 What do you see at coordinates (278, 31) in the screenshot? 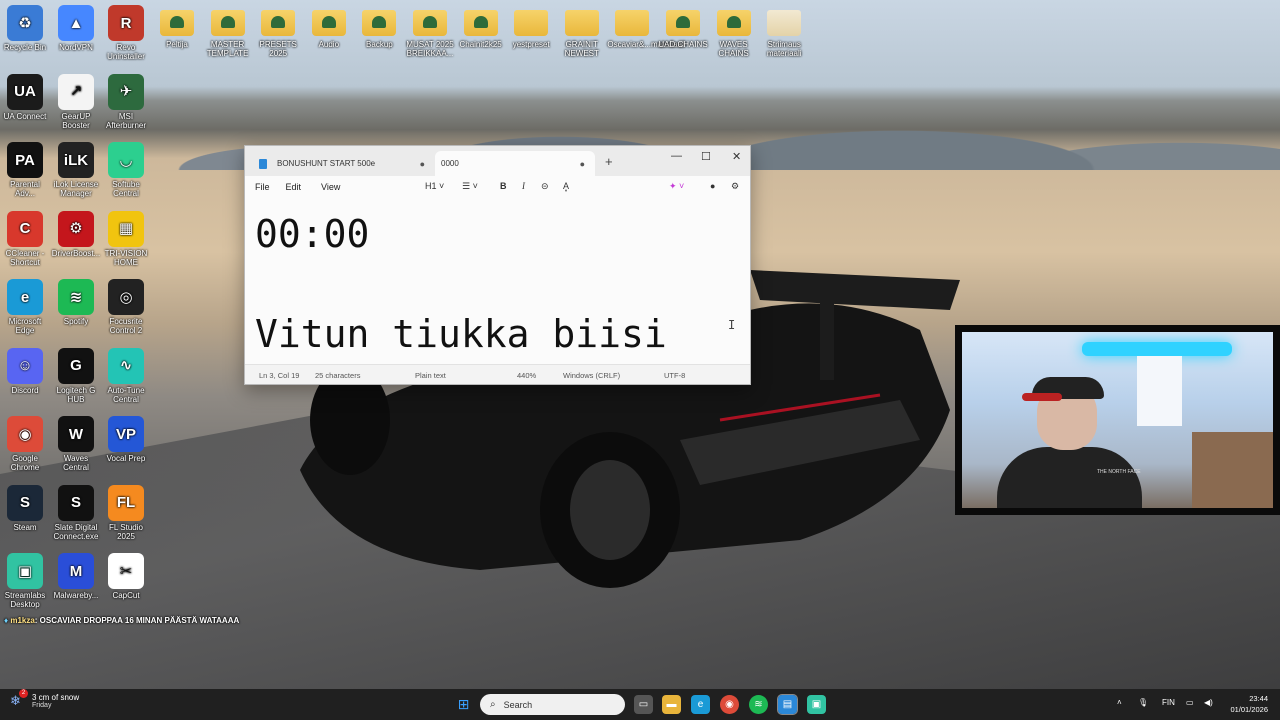
I see `desktop-folder: PRESETS 2025` at bounding box center [278, 31].